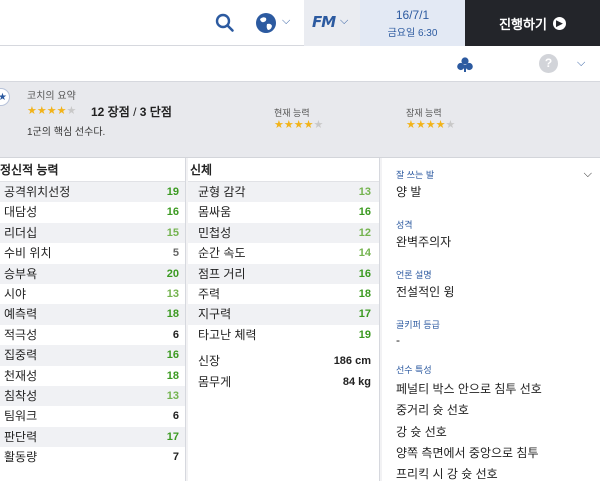 This screenshot has height=481, width=600. What do you see at coordinates (398, 340) in the screenshot?
I see `goalkeeper-rating-value: -` at bounding box center [398, 340].